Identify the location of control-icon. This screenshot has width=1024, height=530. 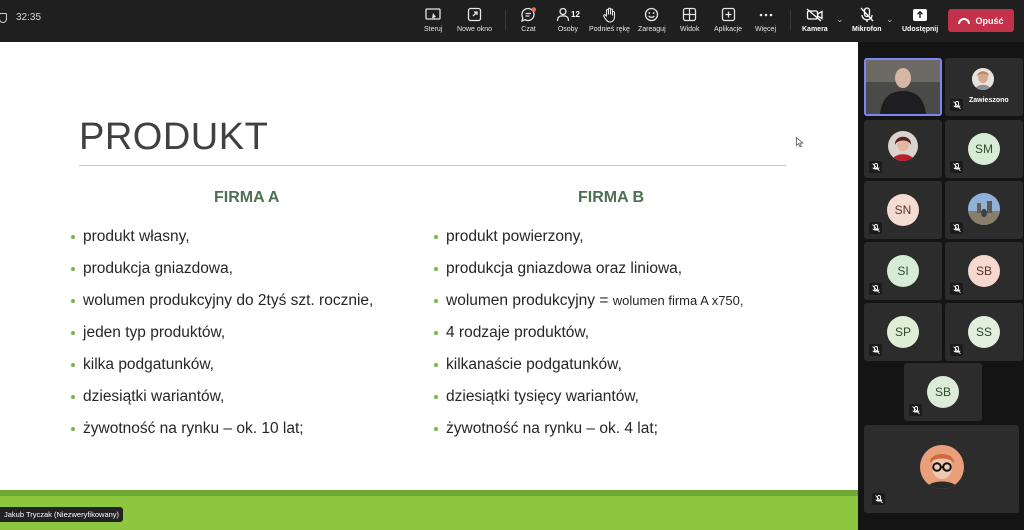
(433, 14).